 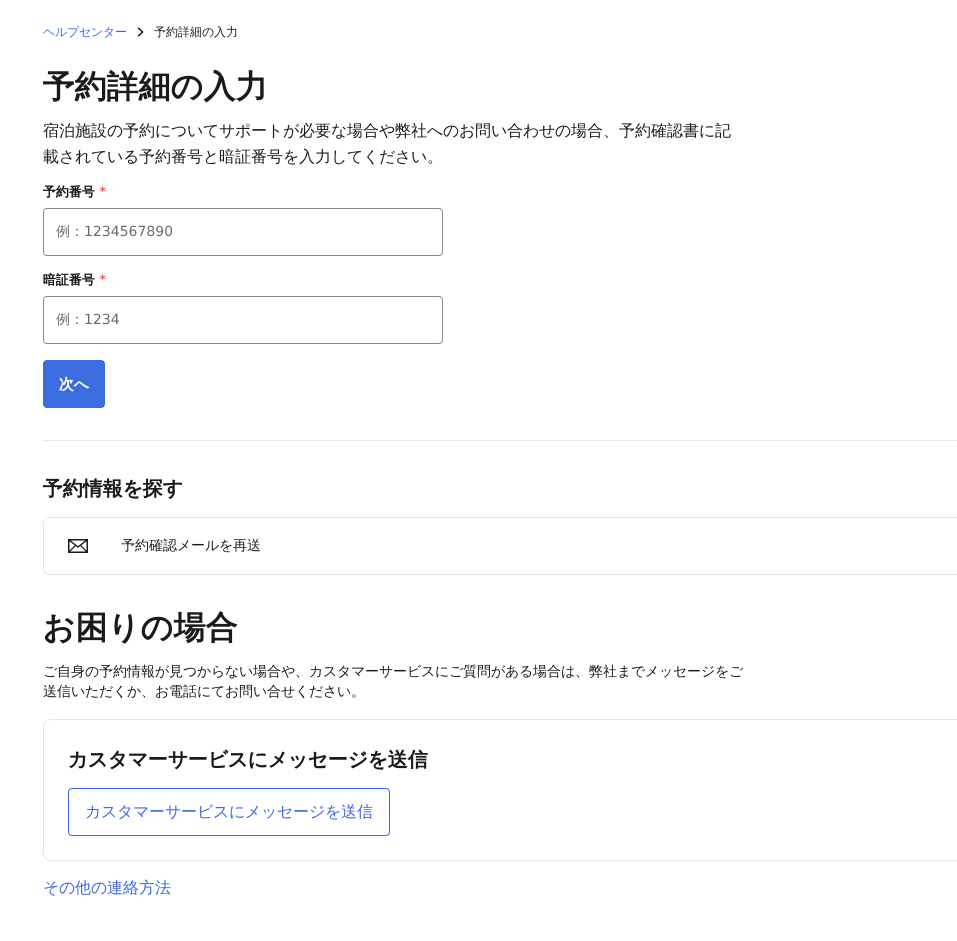 I want to click on help-text: ご自身の予約情報が見つからない場合や、カスタマーサービスにご質問がある場合は、弊社までメッセージをご送信いただくか、お電話にてお問い合せください。, so click(x=393, y=682).